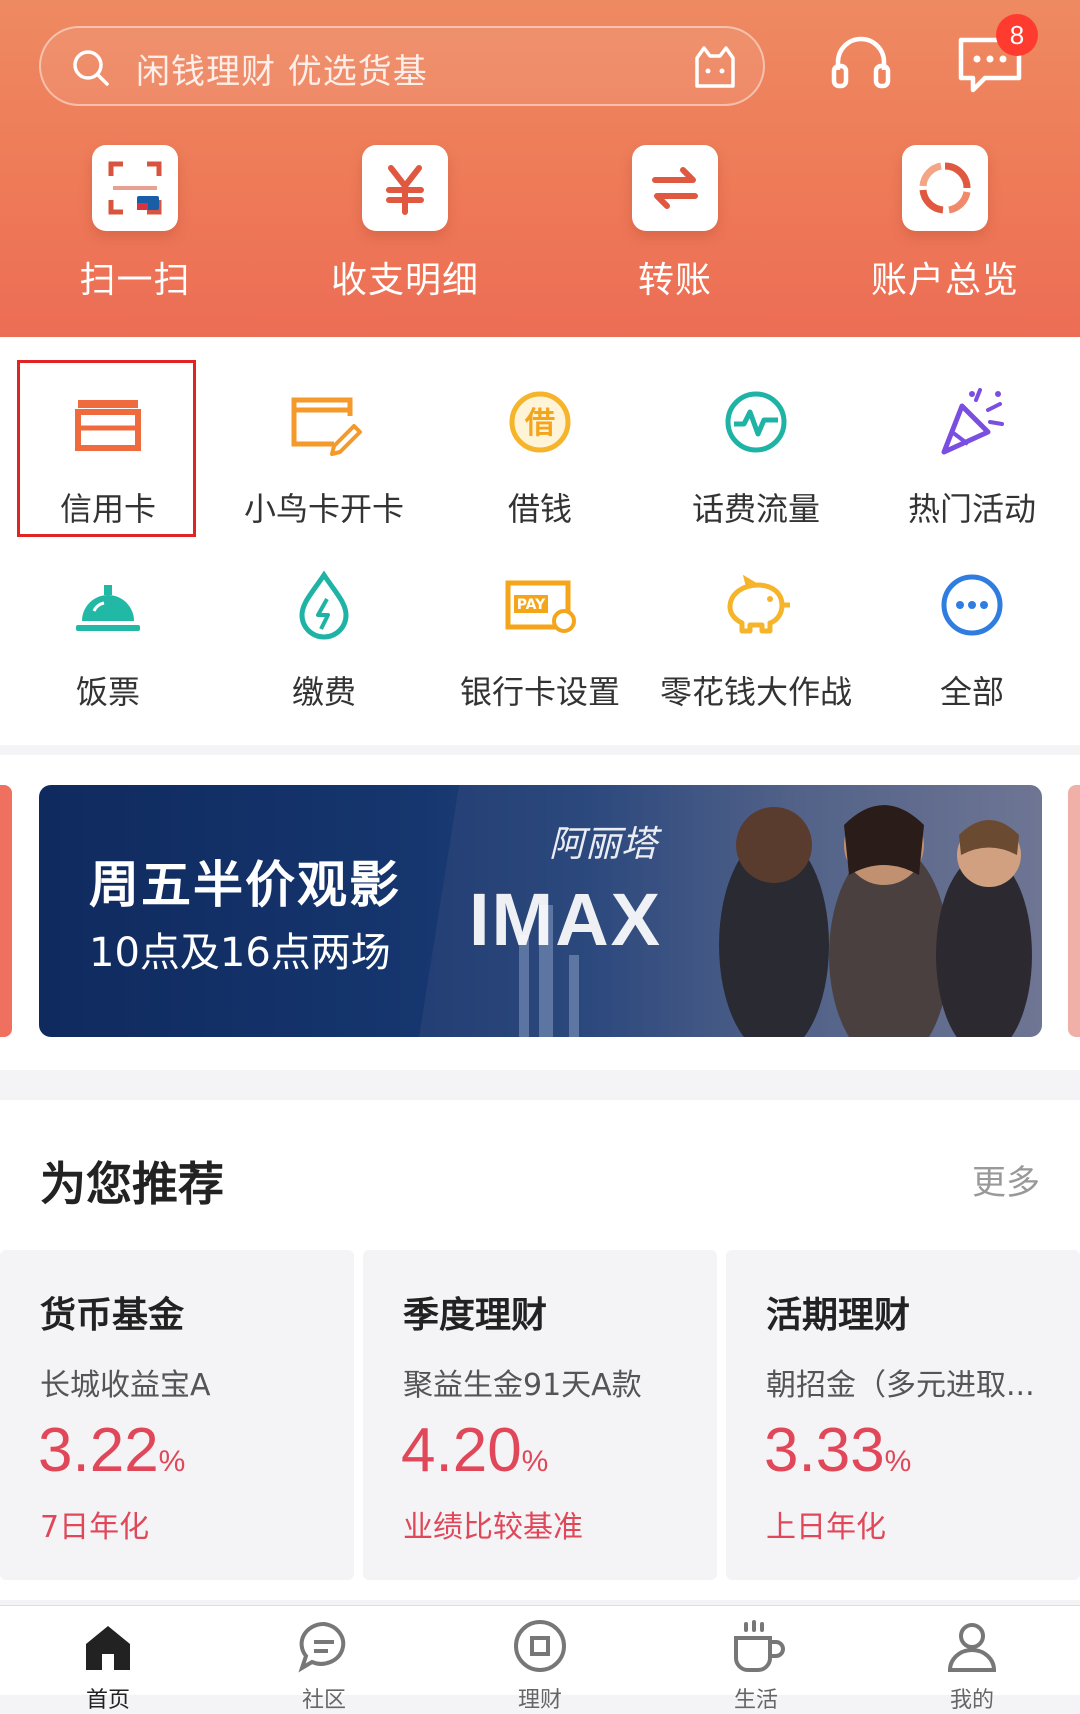  What do you see at coordinates (971, 1700) in the screenshot?
I see `tab-profile-label: 我的` at bounding box center [971, 1700].